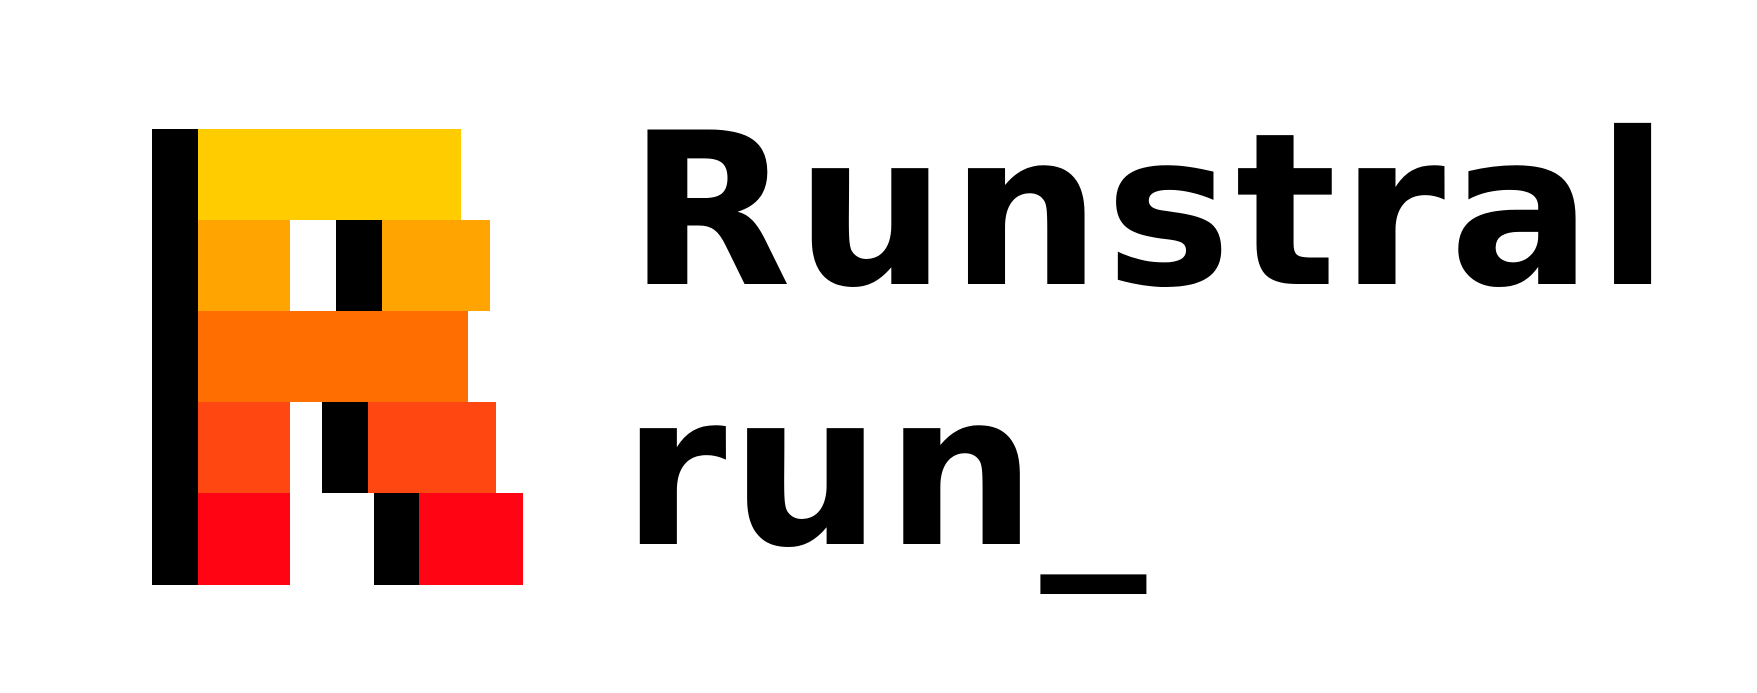 The width and height of the screenshot is (1757, 693). I want to click on logo-row-4-black, so click(345, 447).